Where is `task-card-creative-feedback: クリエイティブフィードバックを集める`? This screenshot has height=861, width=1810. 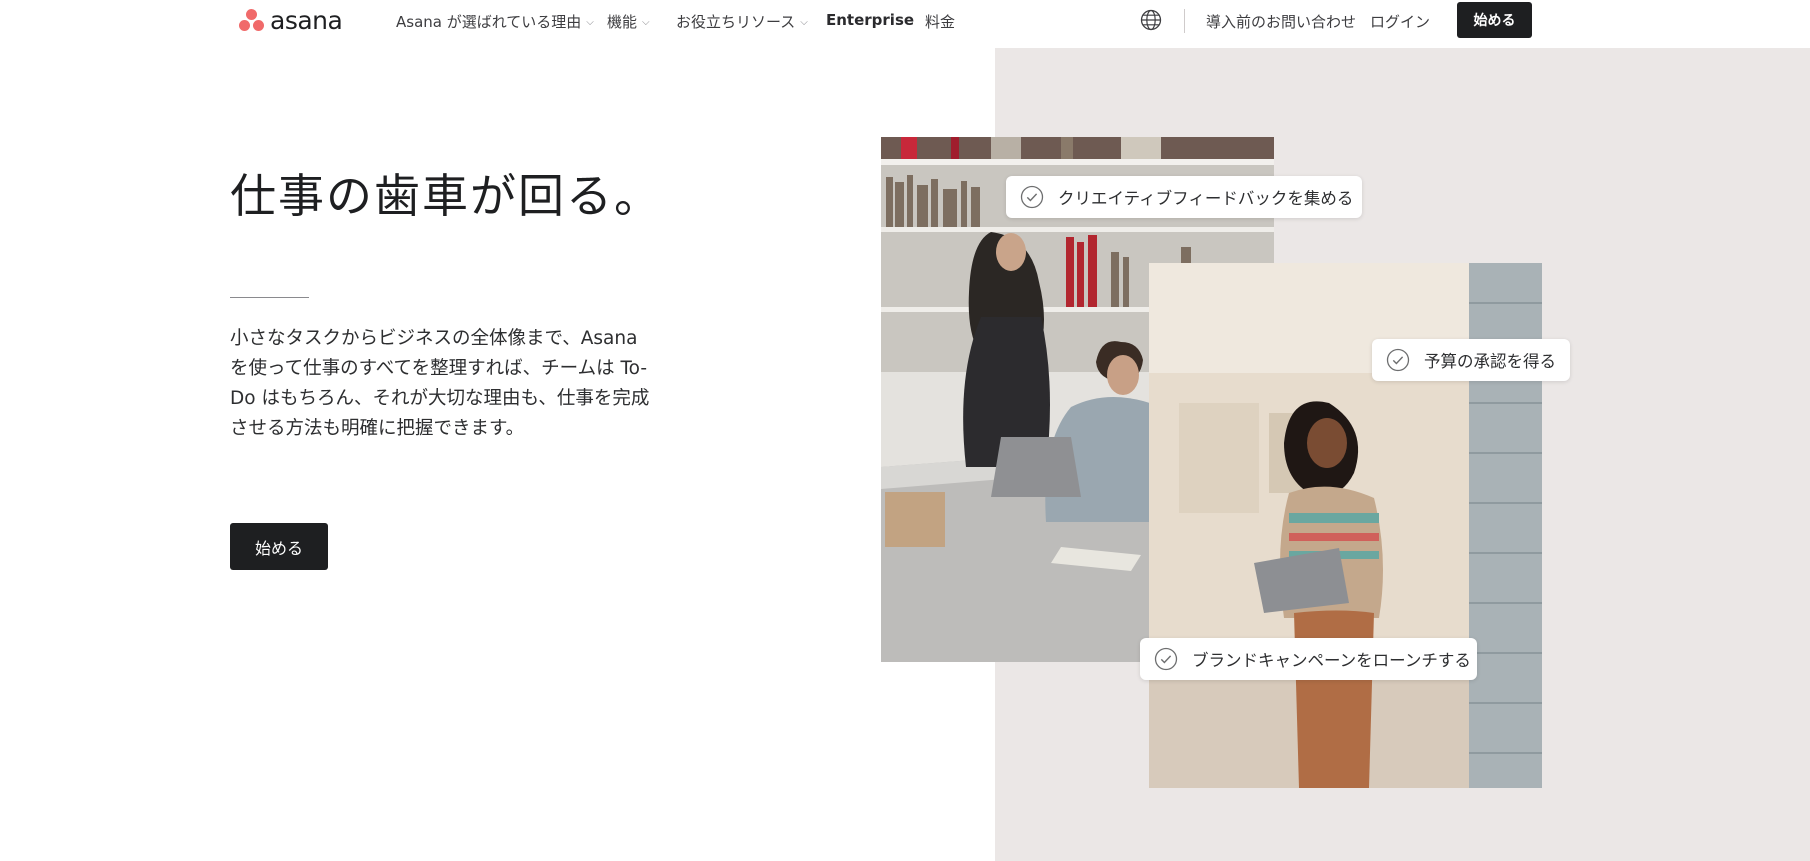
task-card-creative-feedback: クリエイティブフィードバックを集める is located at coordinates (1184, 197).